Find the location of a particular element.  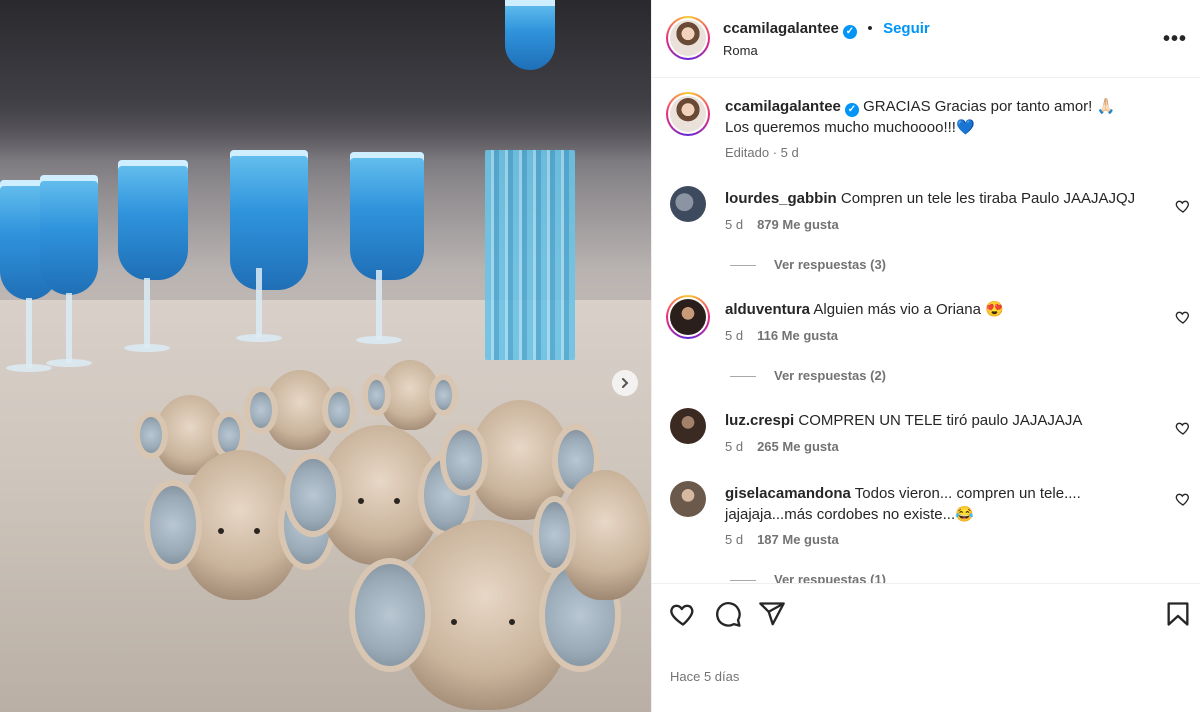

next-image-button is located at coordinates (625, 383).